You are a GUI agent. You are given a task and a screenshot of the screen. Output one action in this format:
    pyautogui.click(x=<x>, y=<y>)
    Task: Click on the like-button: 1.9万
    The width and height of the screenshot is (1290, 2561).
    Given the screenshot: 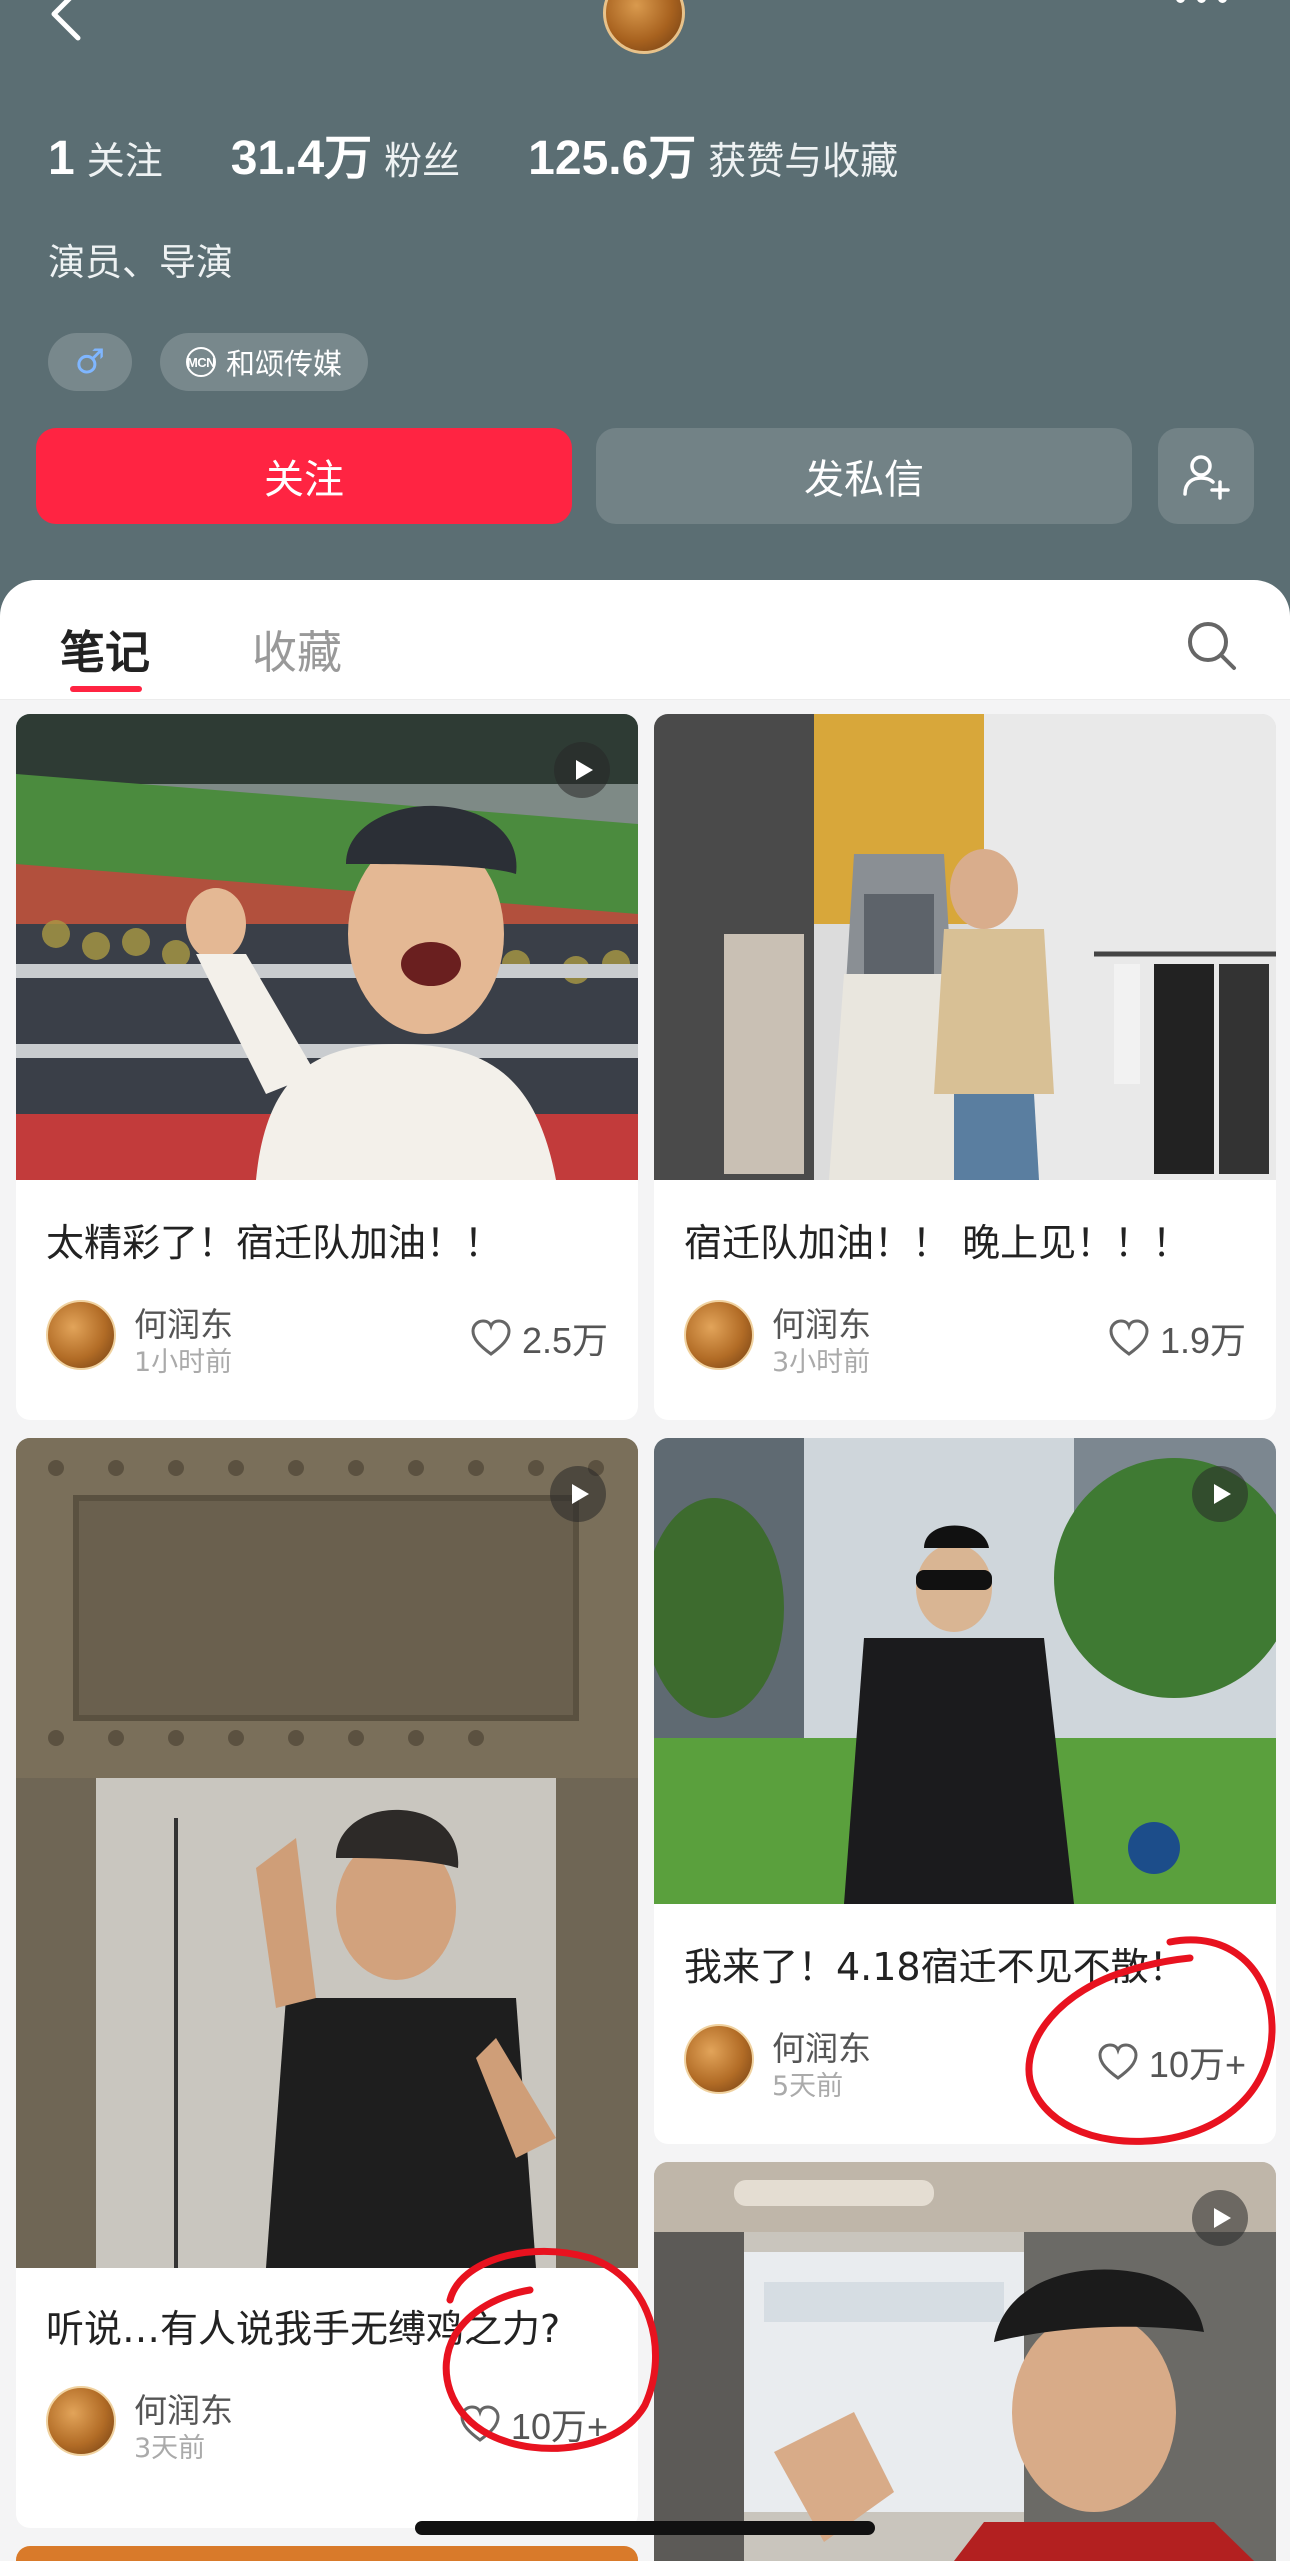 What is the action you would take?
    pyautogui.click(x=1177, y=1338)
    